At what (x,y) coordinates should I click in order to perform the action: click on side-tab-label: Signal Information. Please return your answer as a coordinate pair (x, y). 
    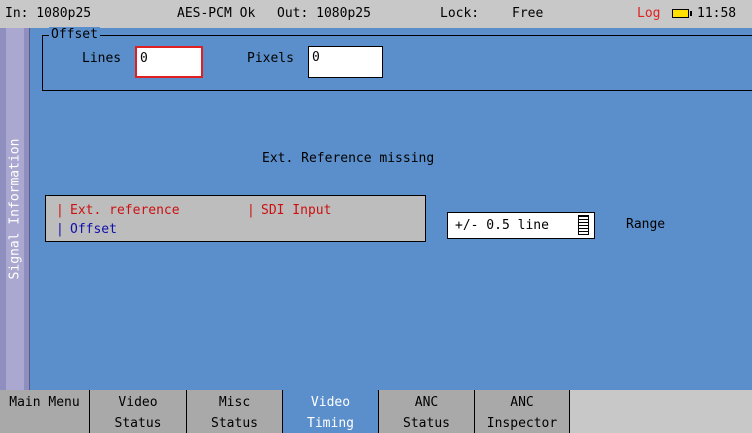
    Looking at the image, I should click on (14, 209).